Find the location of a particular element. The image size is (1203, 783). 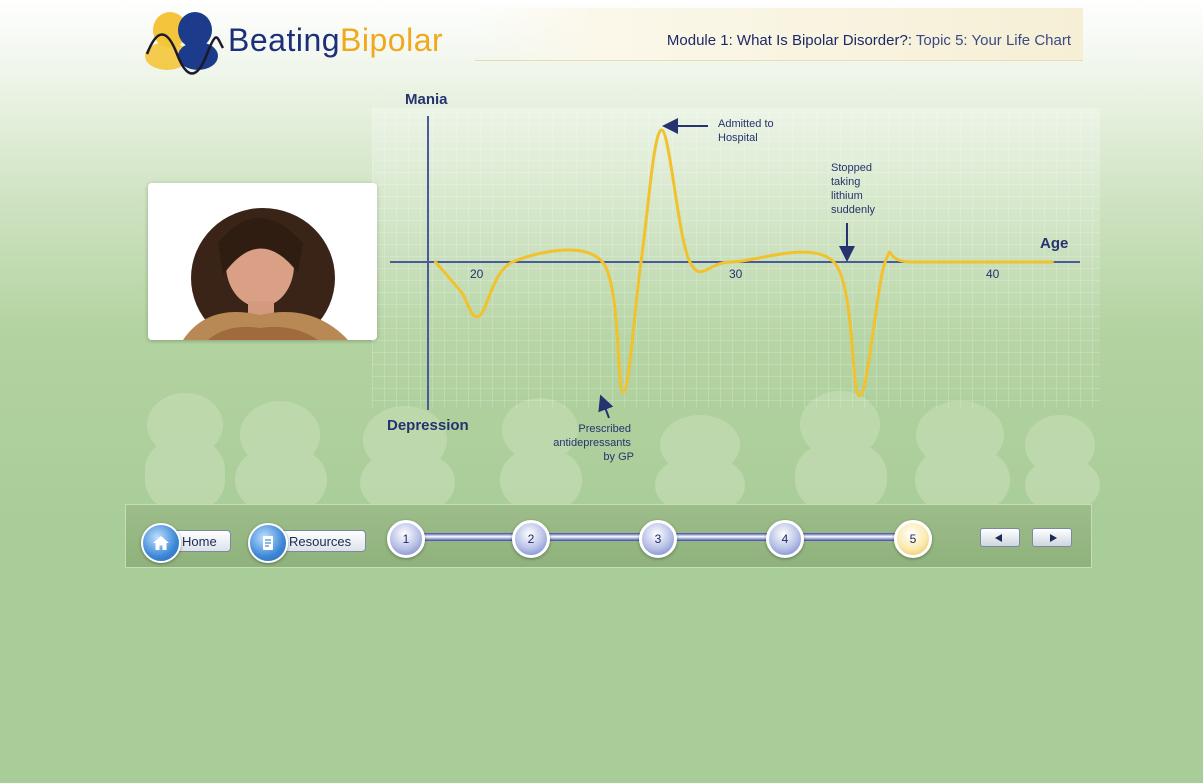

y-axis-bottom-label: Depression is located at coordinates (428, 425).